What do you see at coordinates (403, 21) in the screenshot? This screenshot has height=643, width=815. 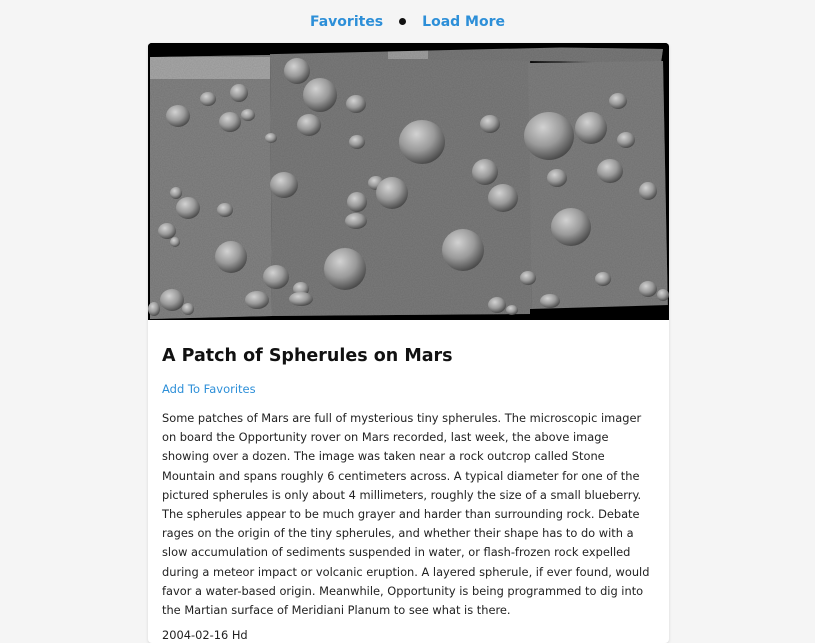 I see `separator-dot` at bounding box center [403, 21].